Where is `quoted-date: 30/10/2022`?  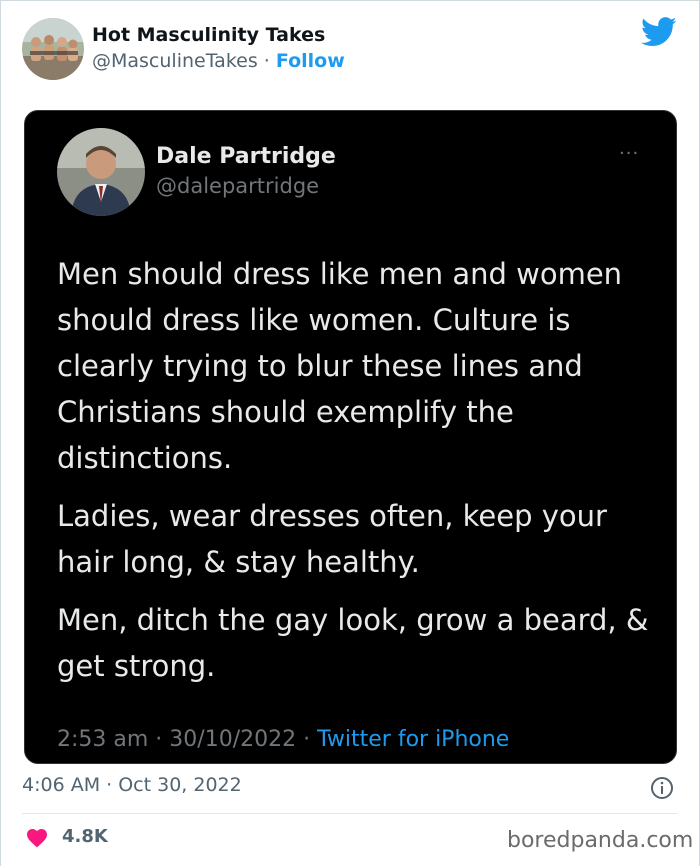
quoted-date: 30/10/2022 is located at coordinates (232, 739).